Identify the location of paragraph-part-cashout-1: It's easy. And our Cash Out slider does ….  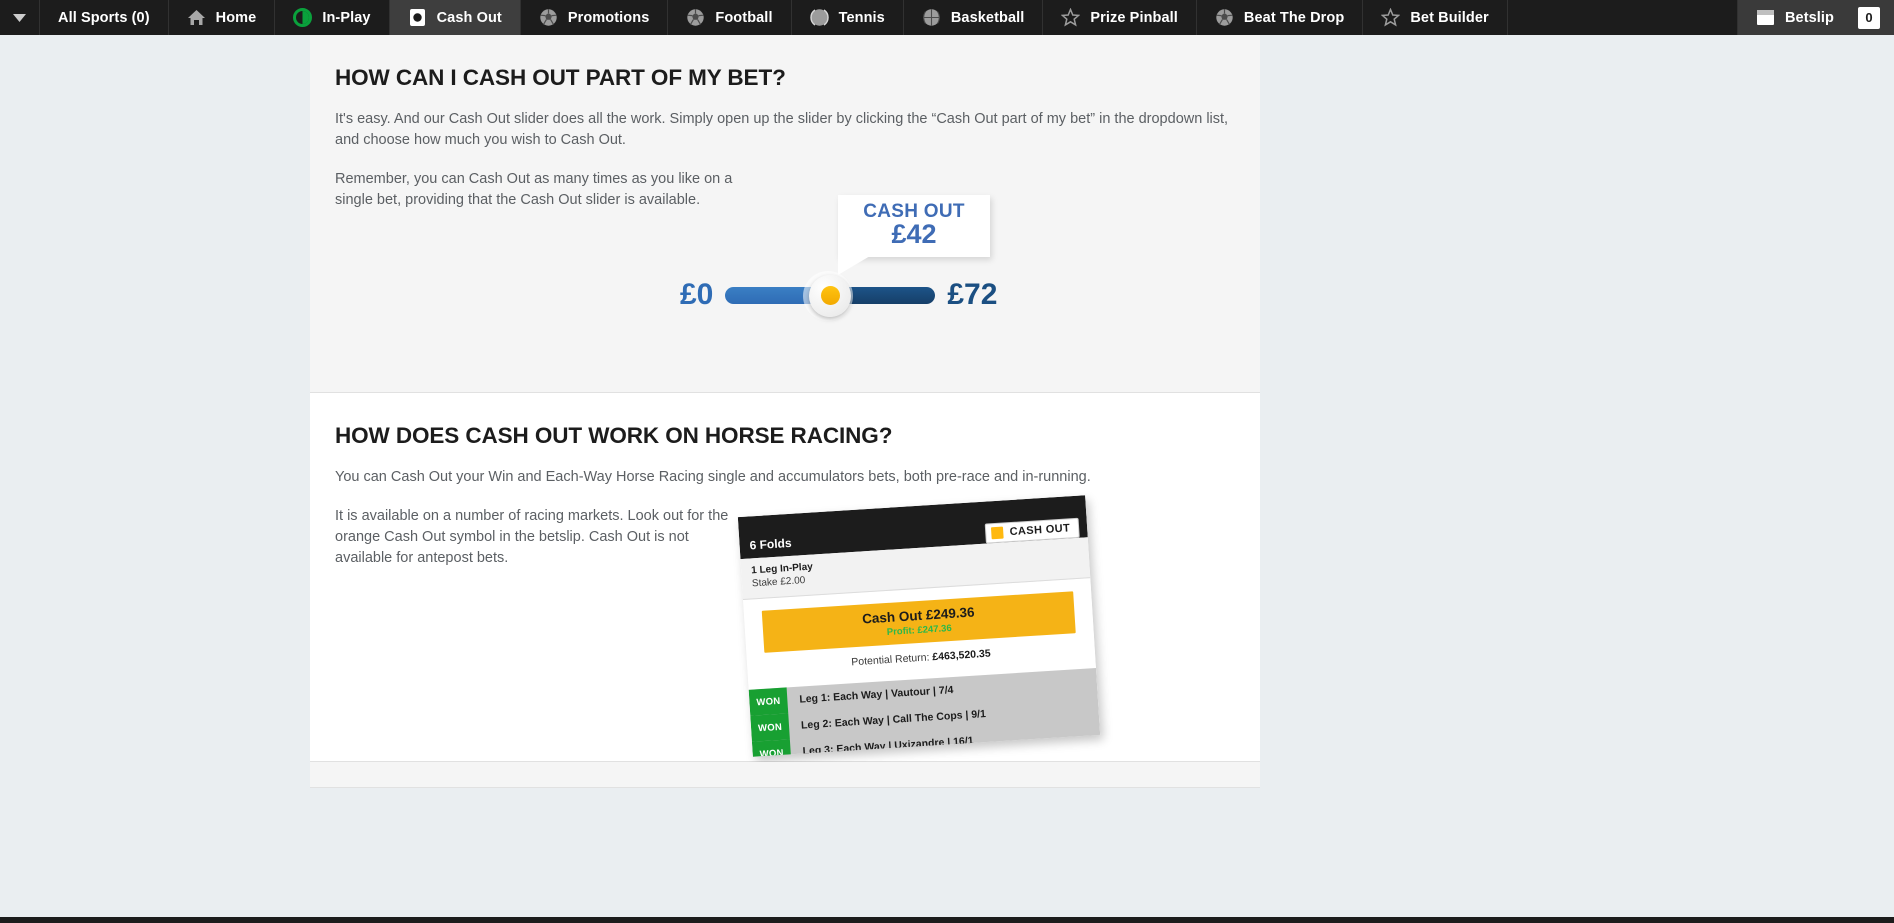
(782, 129).